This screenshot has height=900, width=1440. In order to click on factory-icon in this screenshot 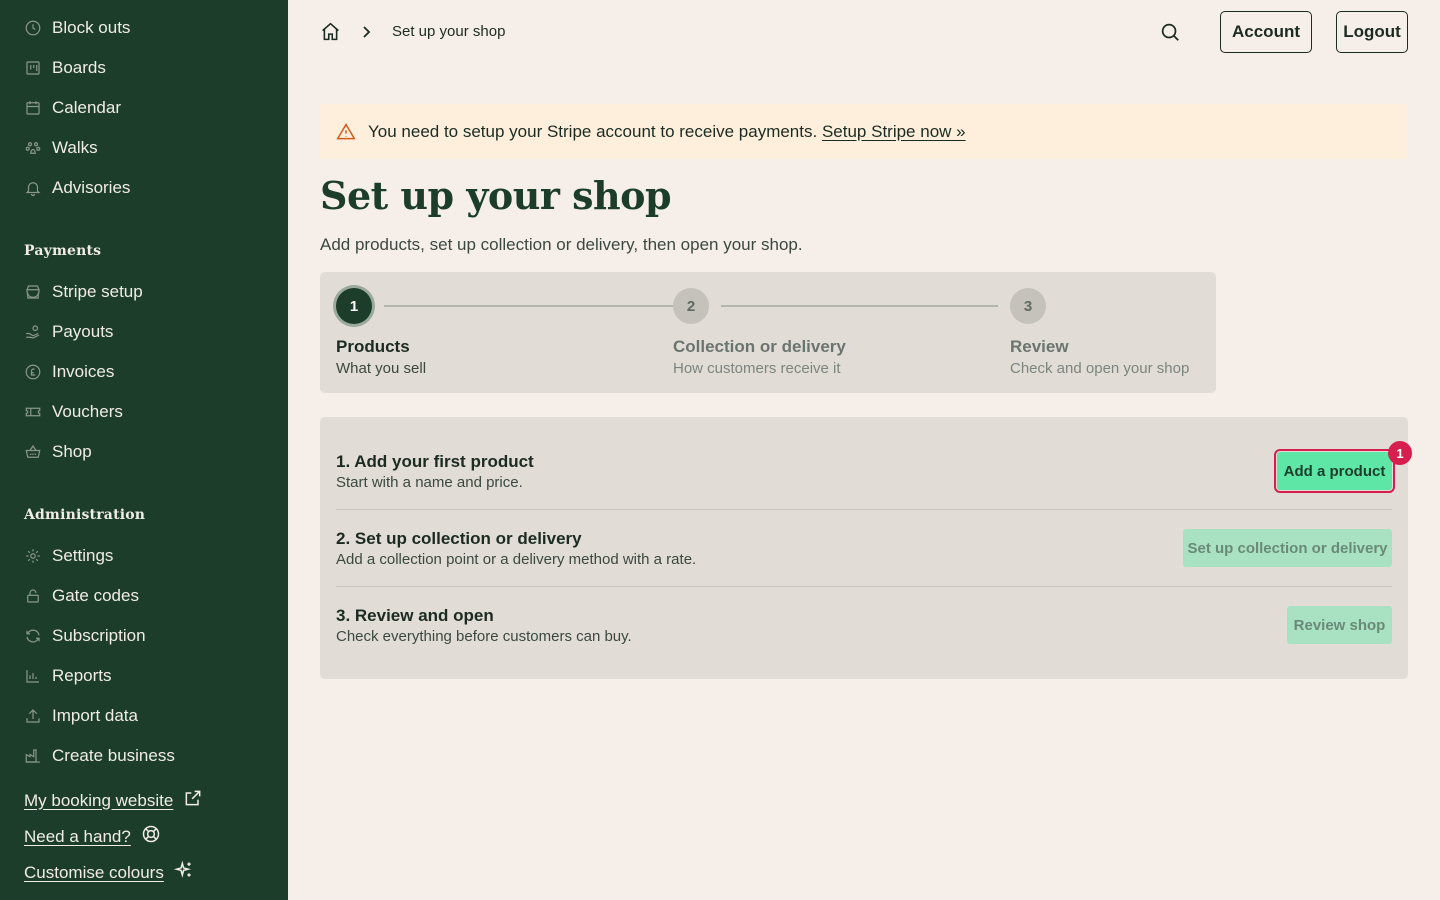, I will do `click(33, 756)`.